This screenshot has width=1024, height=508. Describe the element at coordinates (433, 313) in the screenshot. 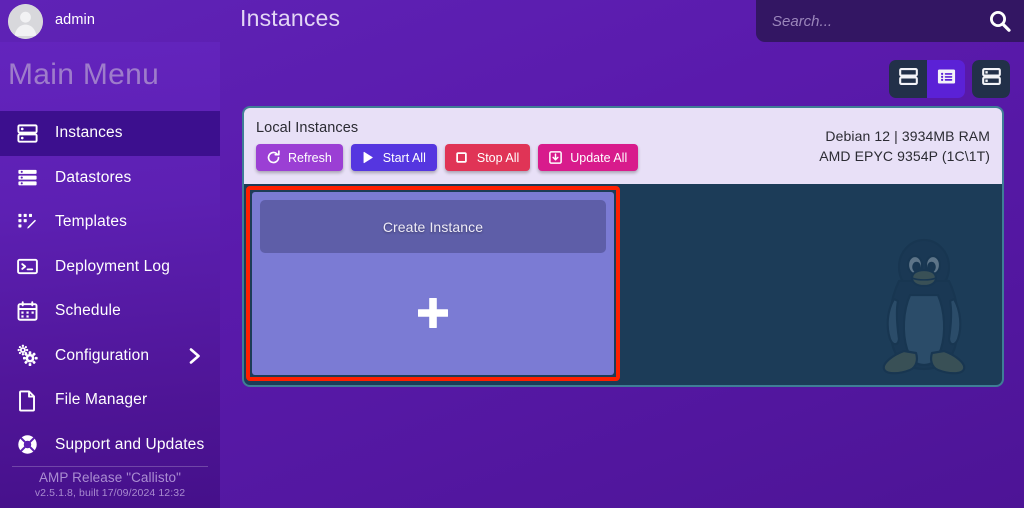

I see `plus-icon` at that location.